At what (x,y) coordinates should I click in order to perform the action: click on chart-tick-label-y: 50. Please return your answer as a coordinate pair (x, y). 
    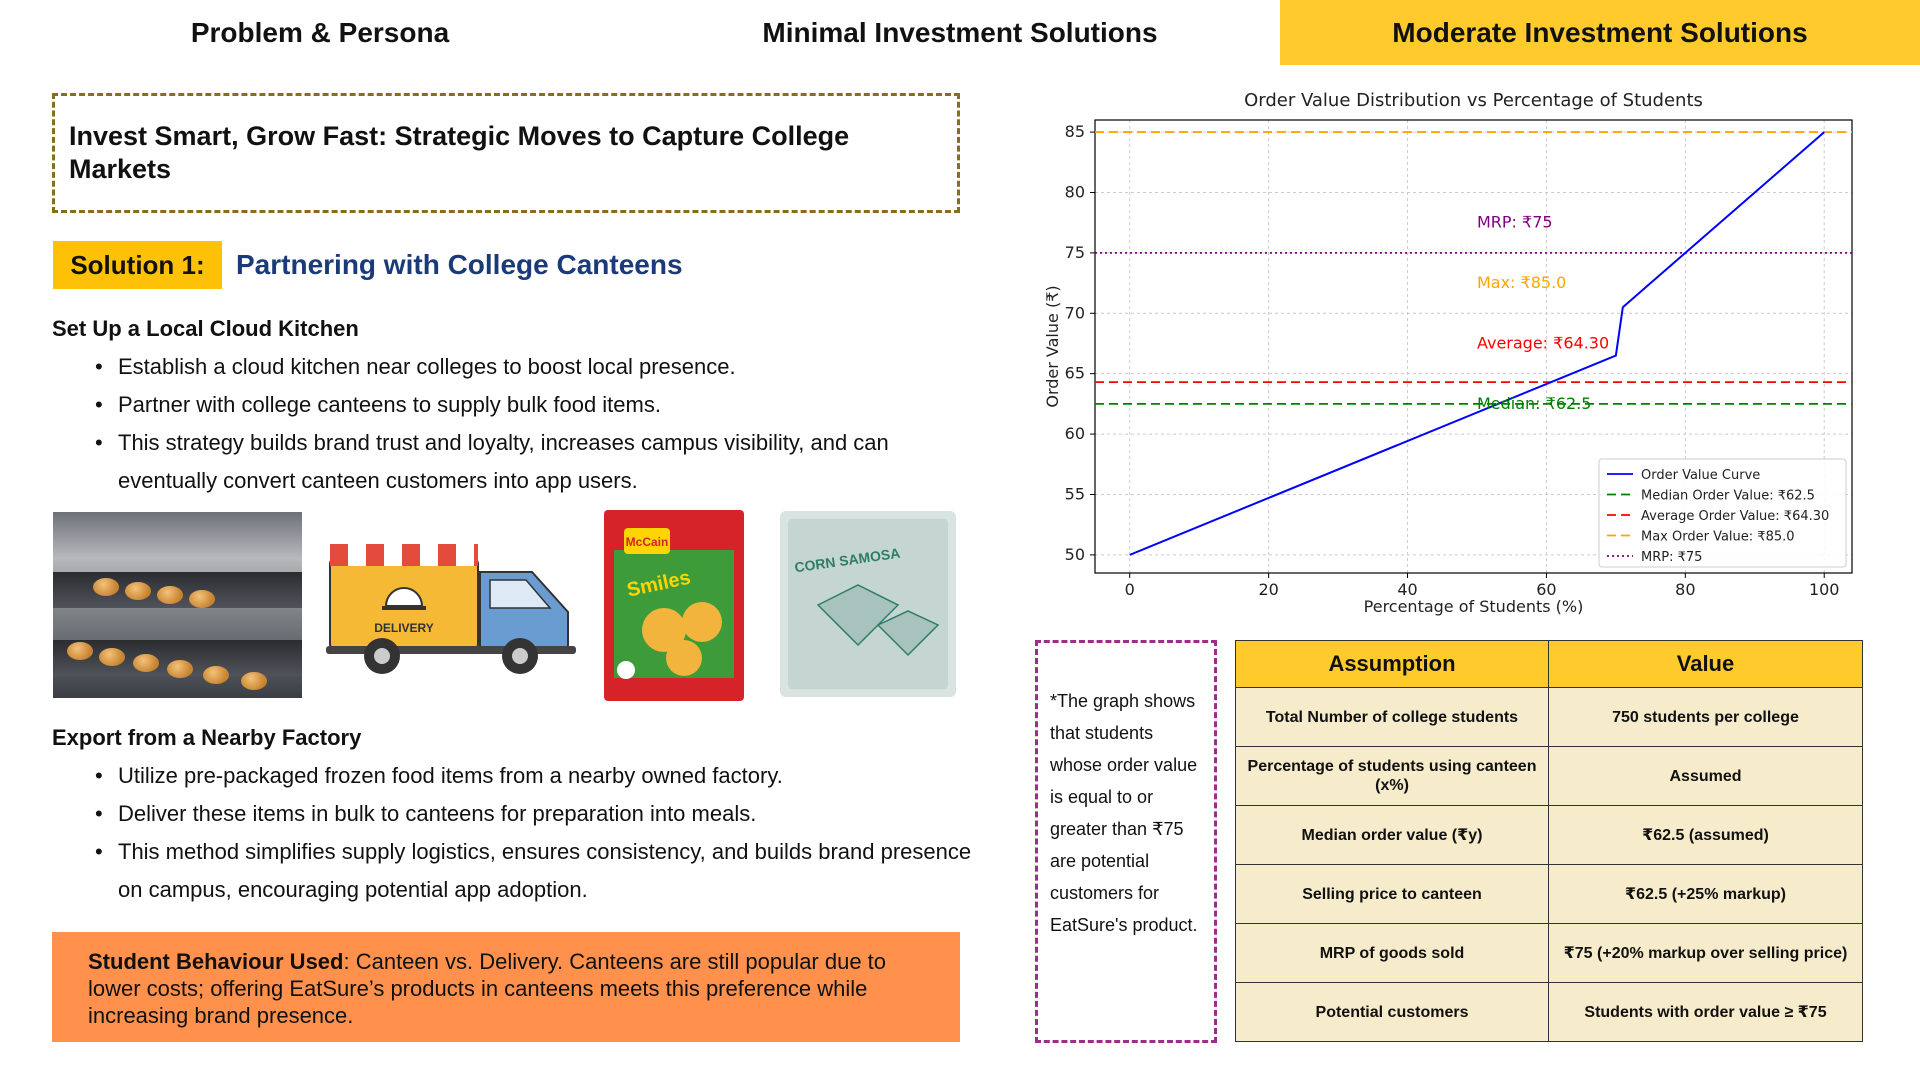
    Looking at the image, I should click on (1075, 554).